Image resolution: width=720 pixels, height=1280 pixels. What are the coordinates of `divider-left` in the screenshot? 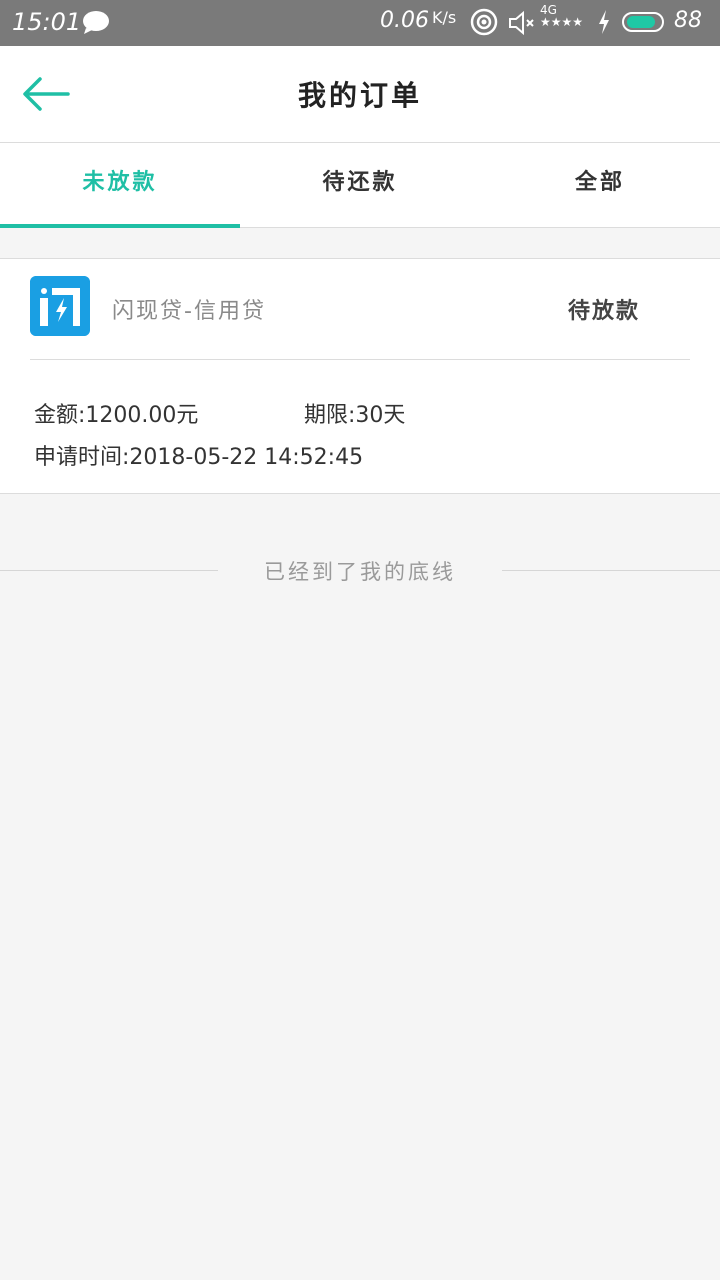 It's located at (109, 570).